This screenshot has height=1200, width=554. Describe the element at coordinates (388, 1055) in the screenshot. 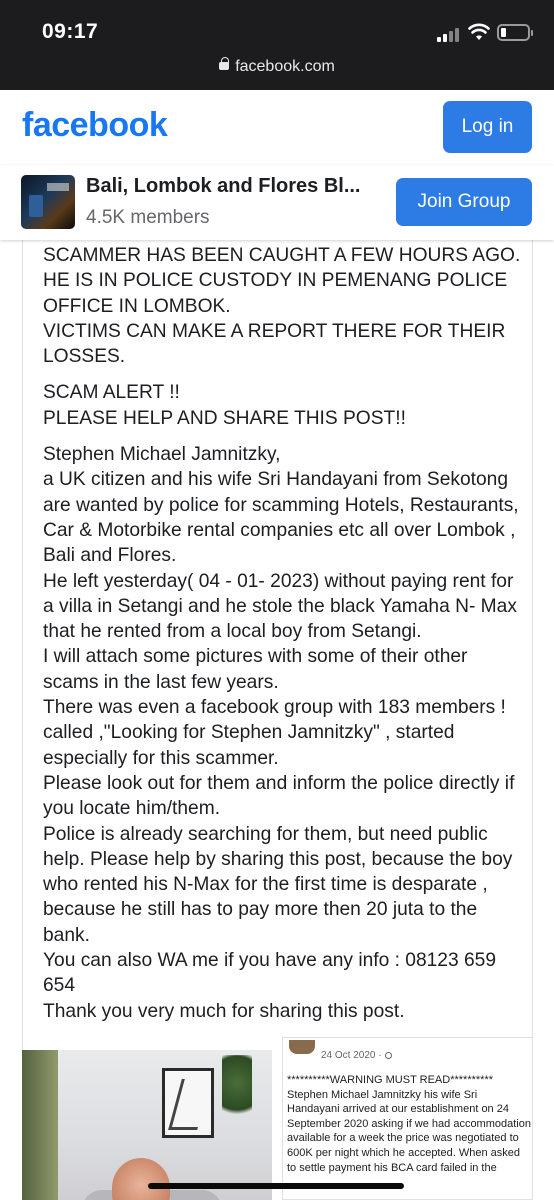

I see `globe-icon` at that location.